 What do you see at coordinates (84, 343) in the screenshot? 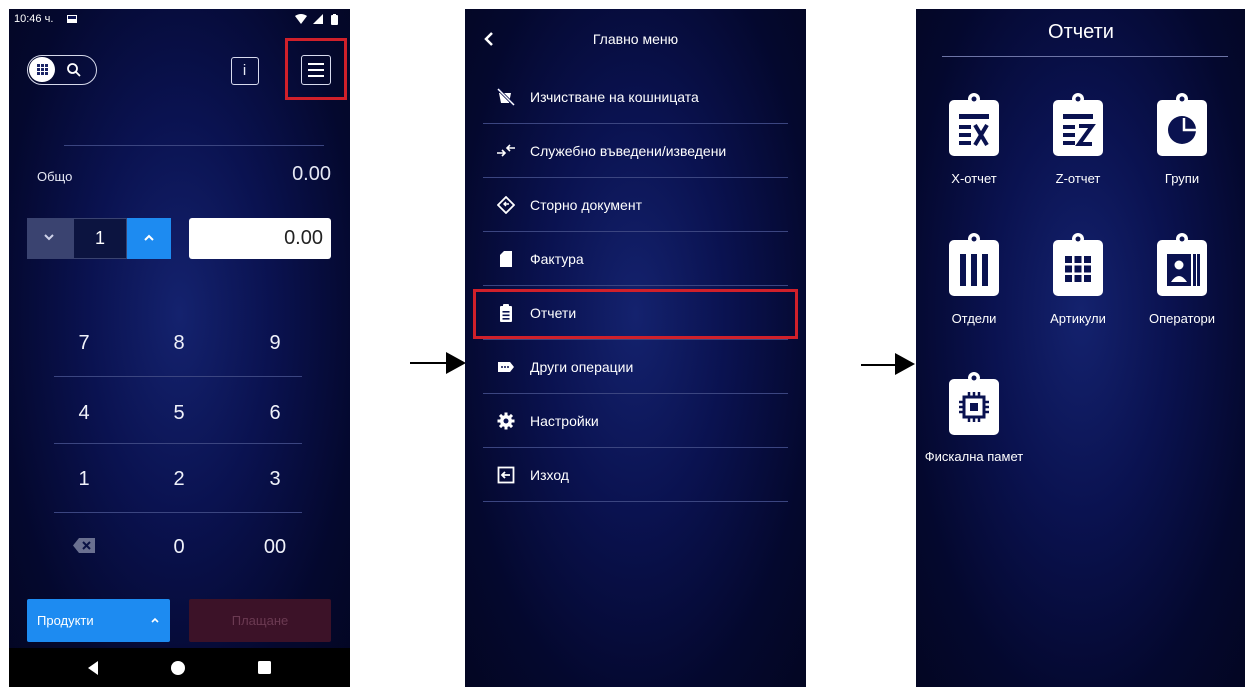
I see `key-7: 7` at bounding box center [84, 343].